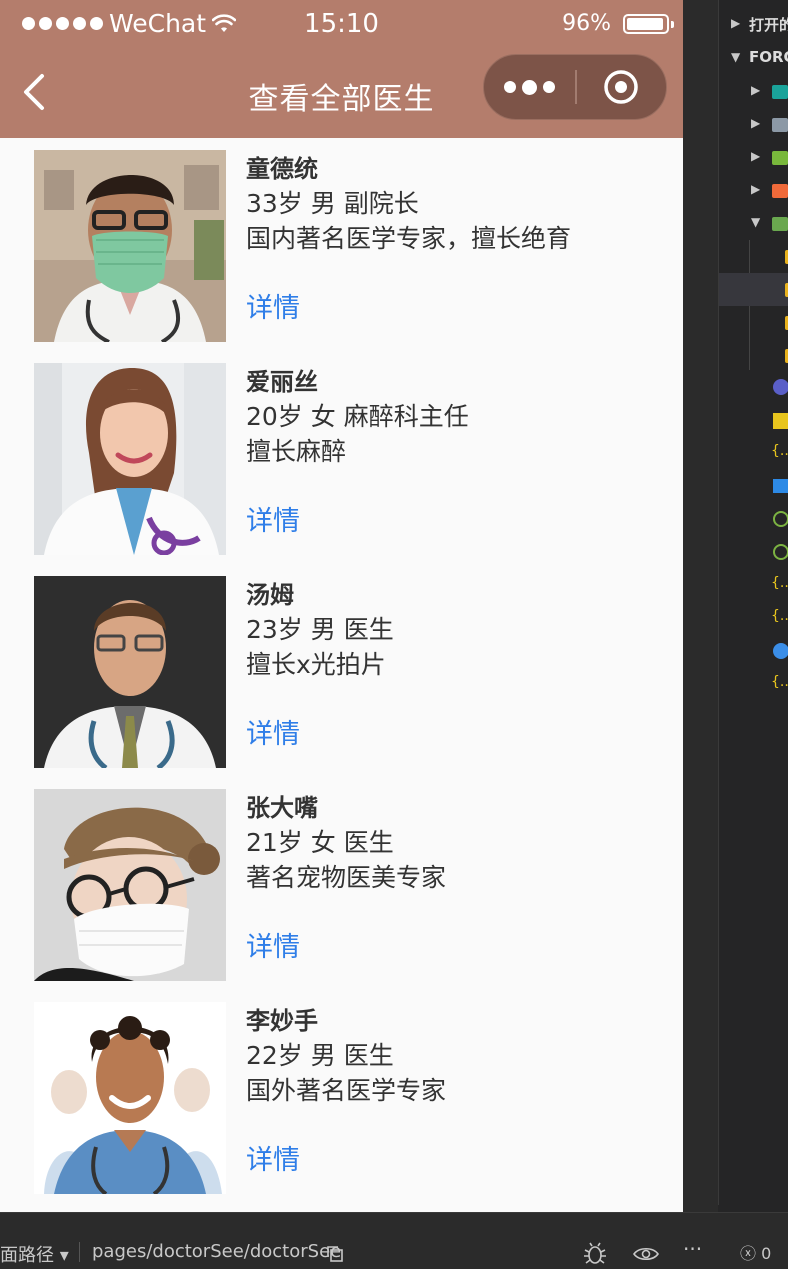 The height and width of the screenshot is (1269, 788). I want to click on error-count: ⓧ 0, so click(755, 1252).